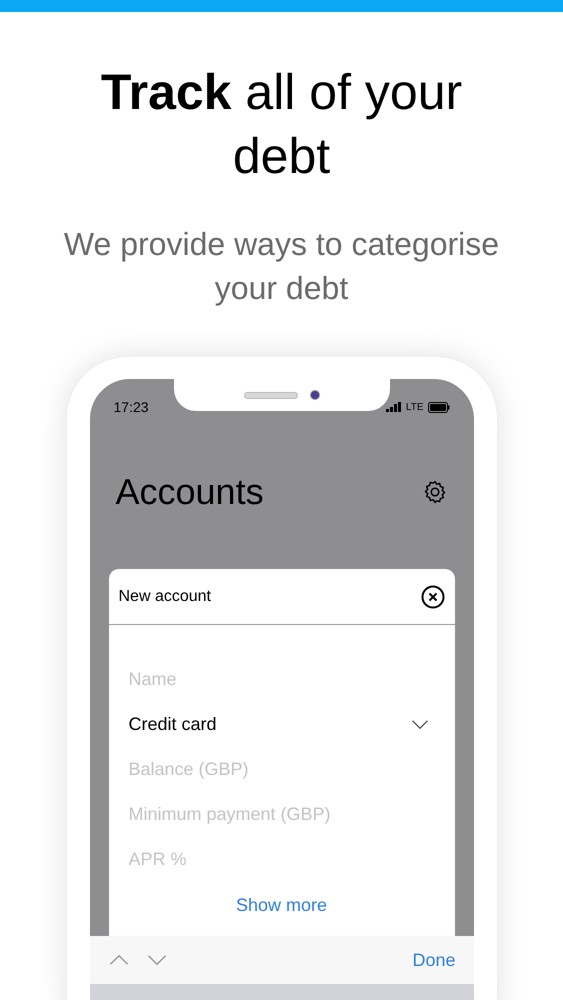  I want to click on signal-icon, so click(394, 407).